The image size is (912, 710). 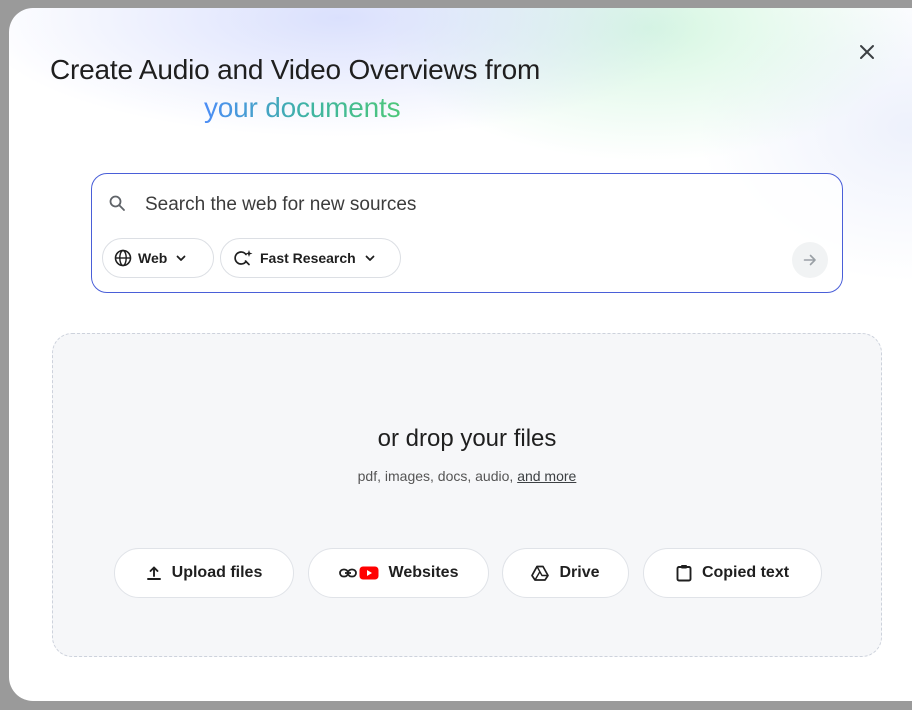 I want to click on supported-types-text: pdf, images, docs, audio,, so click(x=437, y=476).